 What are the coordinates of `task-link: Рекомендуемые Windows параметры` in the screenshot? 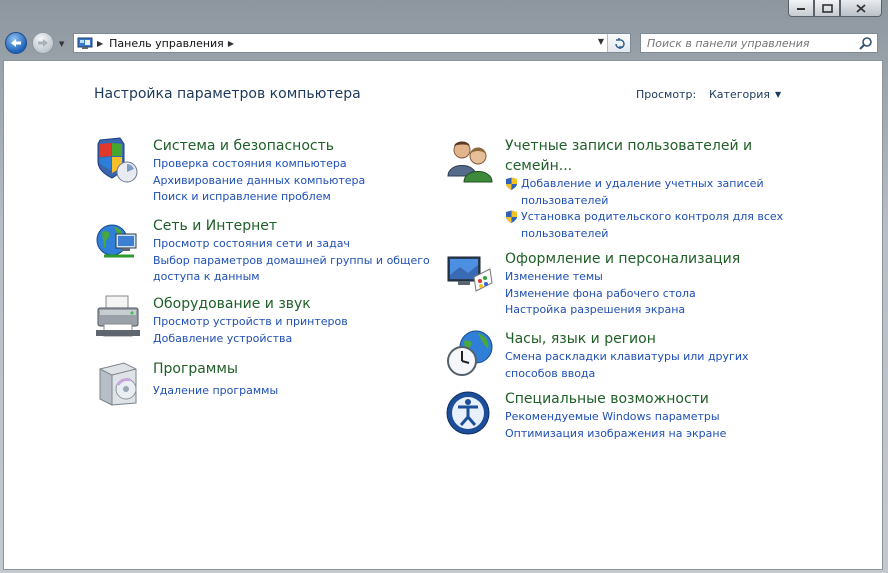 It's located at (615, 417).